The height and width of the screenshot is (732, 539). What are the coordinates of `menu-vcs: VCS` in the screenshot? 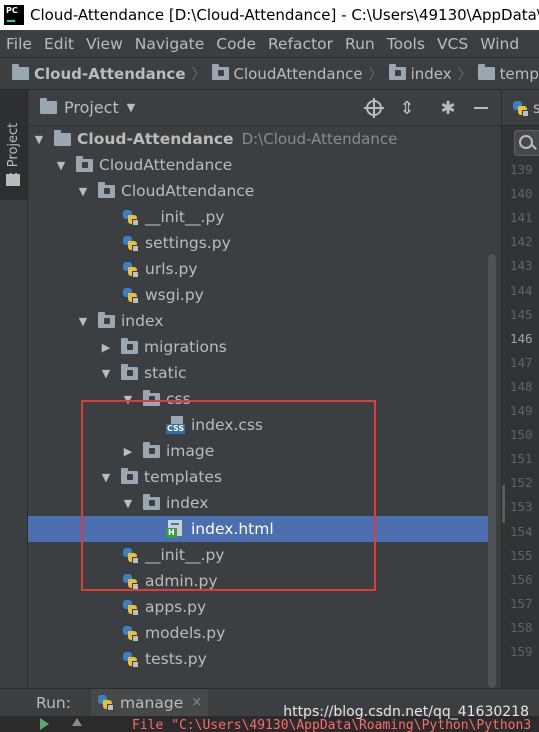 It's located at (452, 44).